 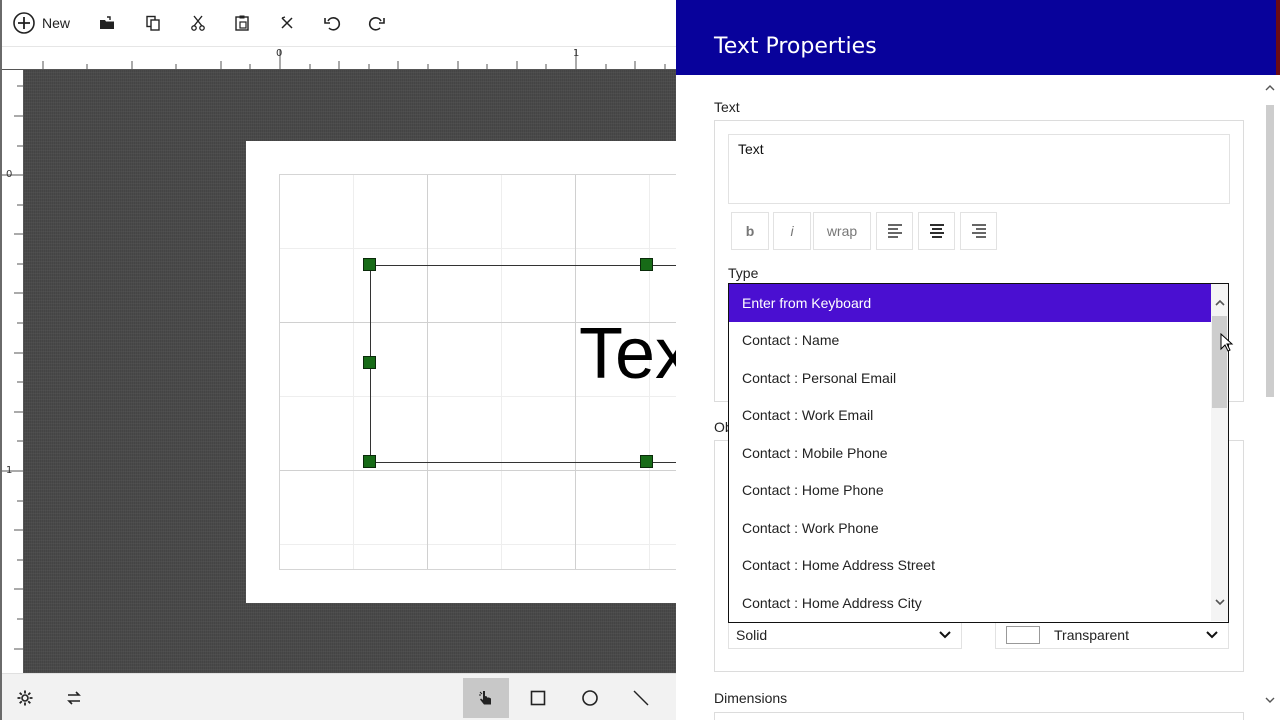 I want to click on type-option-keyboard: Enter from Keyboard, so click(x=970, y=303).